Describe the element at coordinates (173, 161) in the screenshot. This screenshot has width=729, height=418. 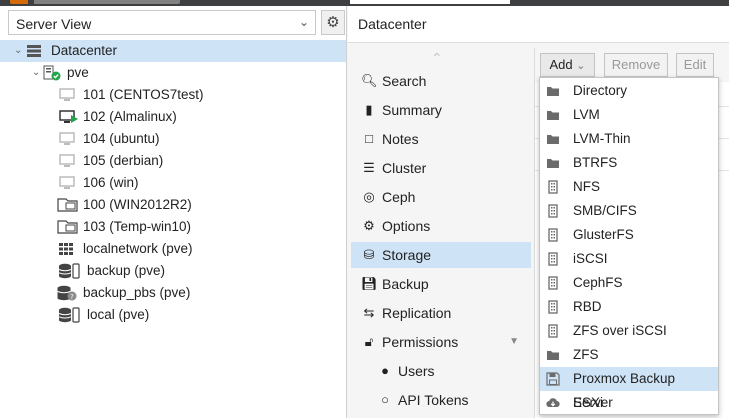
I see `tree-item-vm: 105 (derbian)` at that location.